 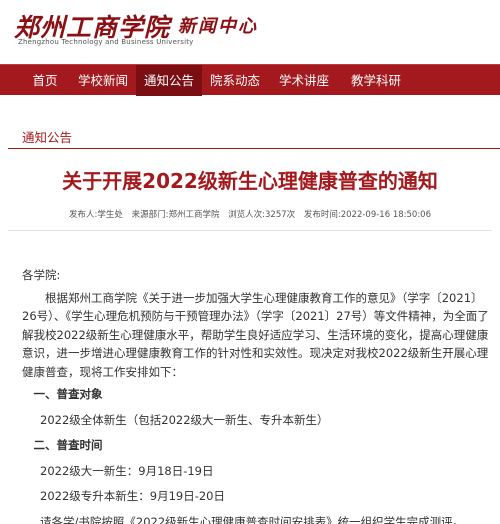 What do you see at coordinates (68, 394) in the screenshot?
I see `section-heading-target: 一、普查对象` at bounding box center [68, 394].